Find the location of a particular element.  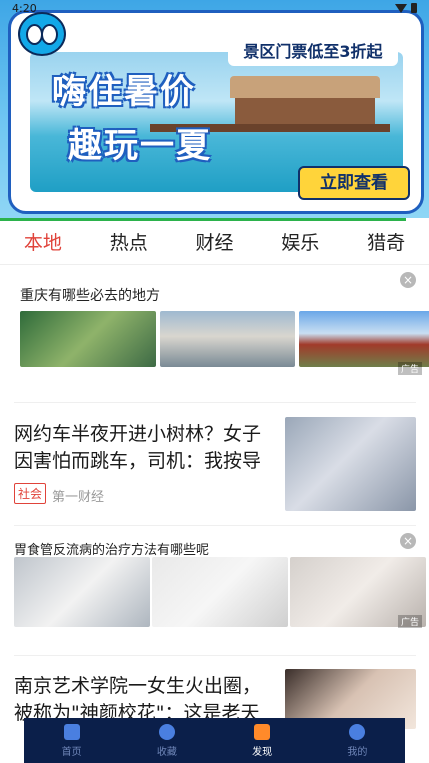

nav-label: 我的 is located at coordinates (357, 752).